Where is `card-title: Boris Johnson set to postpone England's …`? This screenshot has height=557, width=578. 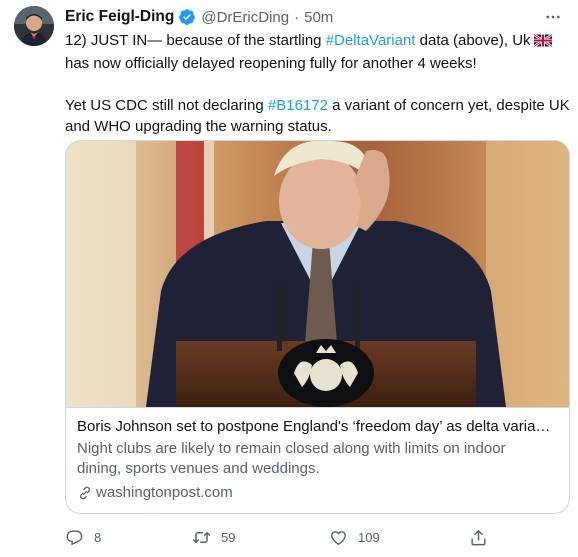 card-title: Boris Johnson set to postpone England's … is located at coordinates (317, 427).